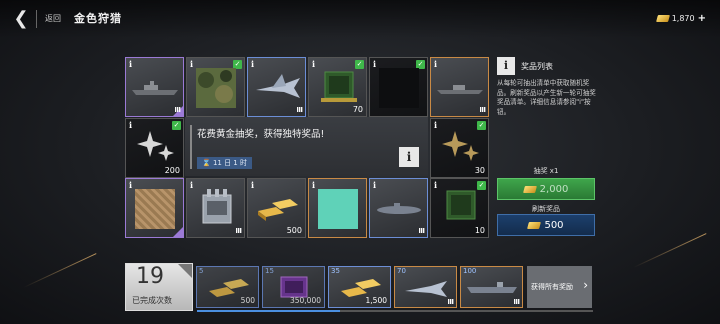 Image resolution: width=720 pixels, height=324 pixels. I want to click on counter-corner, so click(185, 271).